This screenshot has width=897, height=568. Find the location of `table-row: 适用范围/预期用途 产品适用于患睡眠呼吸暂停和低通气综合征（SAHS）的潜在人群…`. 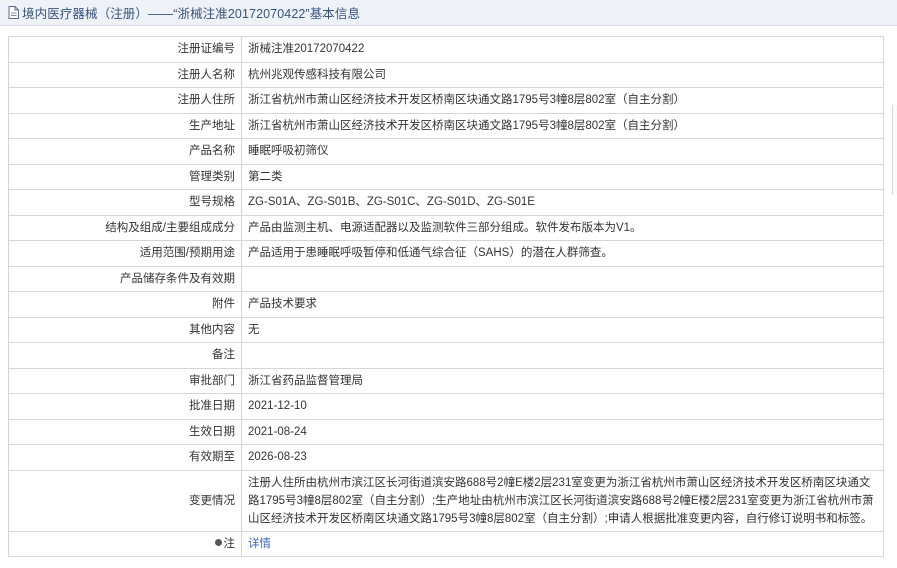

table-row: 适用范围/预期用途 产品适用于患睡眠呼吸暂停和低通气综合征（SAHS）的潜在人群… is located at coordinates (446, 253).